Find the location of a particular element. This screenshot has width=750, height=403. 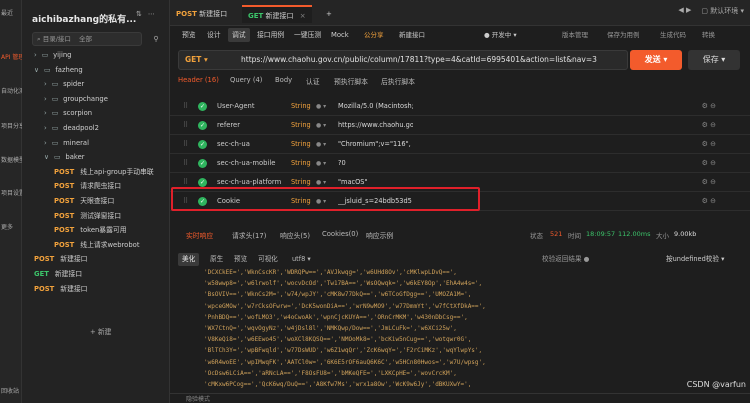

tab-post-script: 后执行脚本 is located at coordinates (398, 81).